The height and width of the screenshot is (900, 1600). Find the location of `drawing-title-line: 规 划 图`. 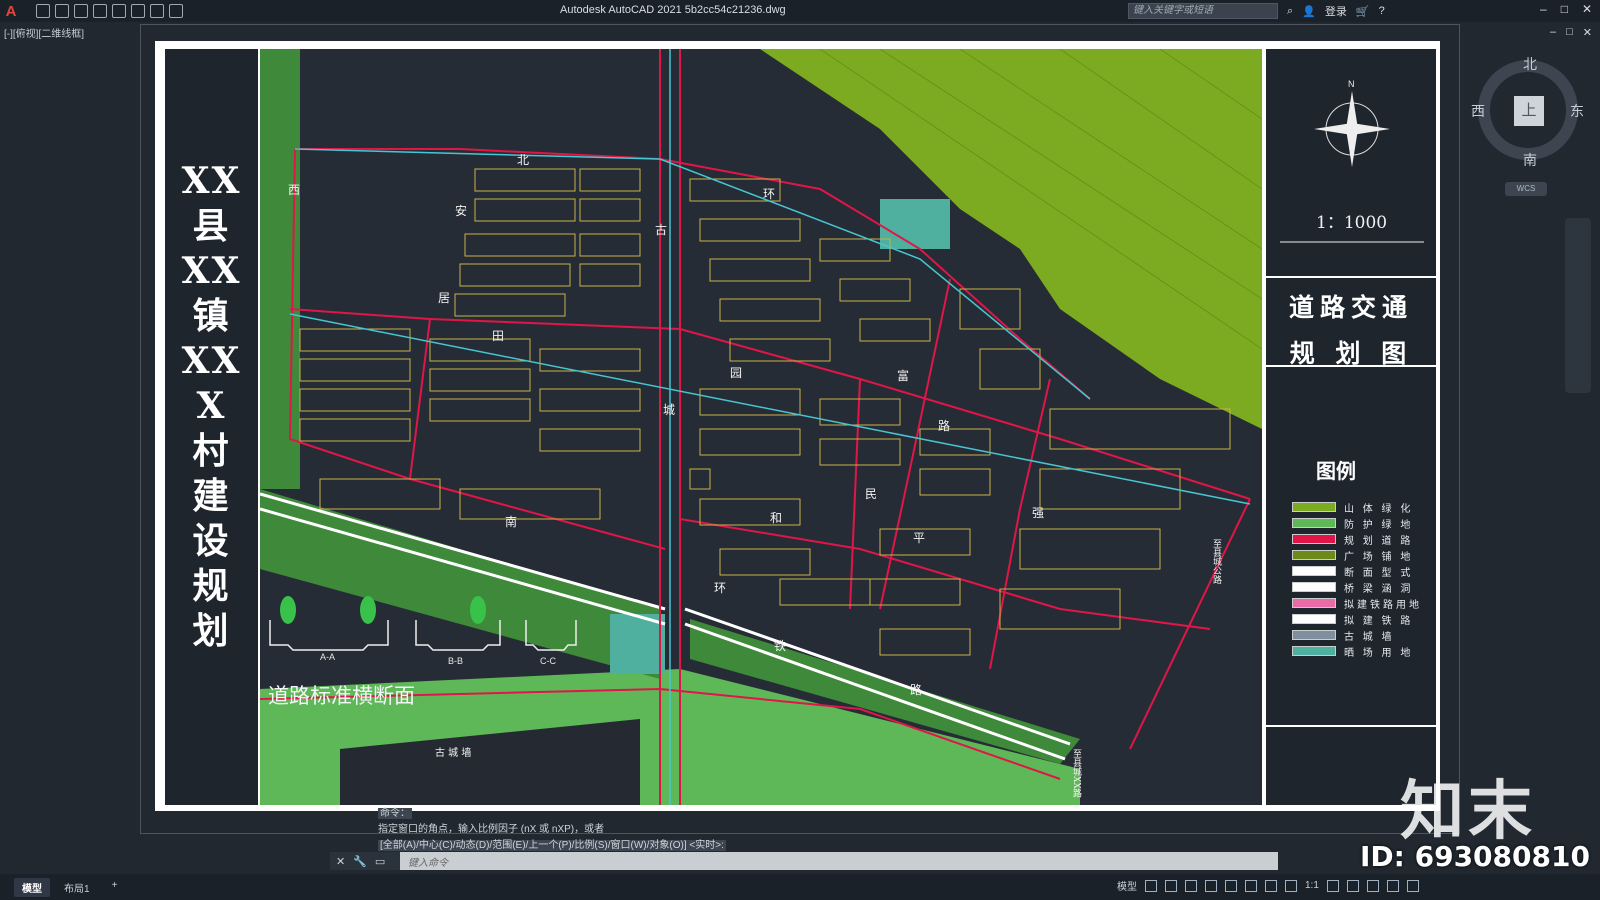

drawing-title-line: 规 划 图 is located at coordinates (1351, 353).